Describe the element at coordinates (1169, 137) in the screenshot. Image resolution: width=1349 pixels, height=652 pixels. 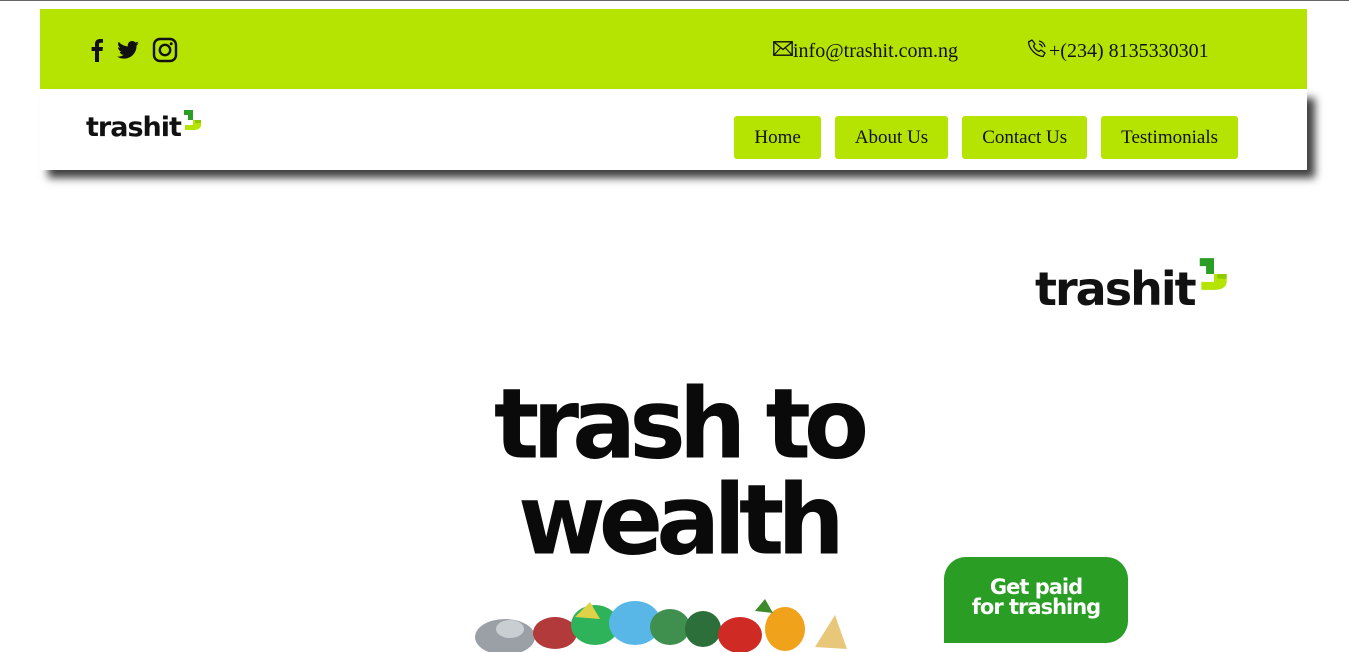
I see `nav-testimonials-button: Testimonials` at that location.